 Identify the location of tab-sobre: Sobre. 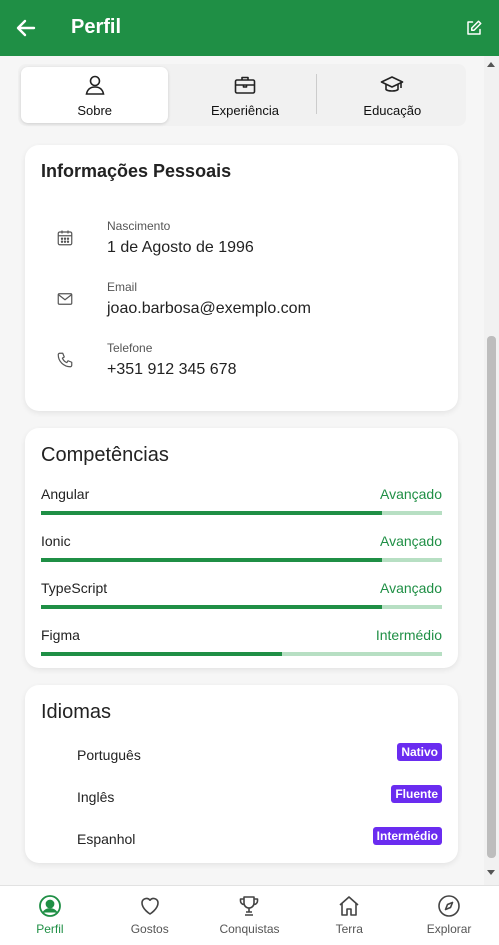
(95, 95).